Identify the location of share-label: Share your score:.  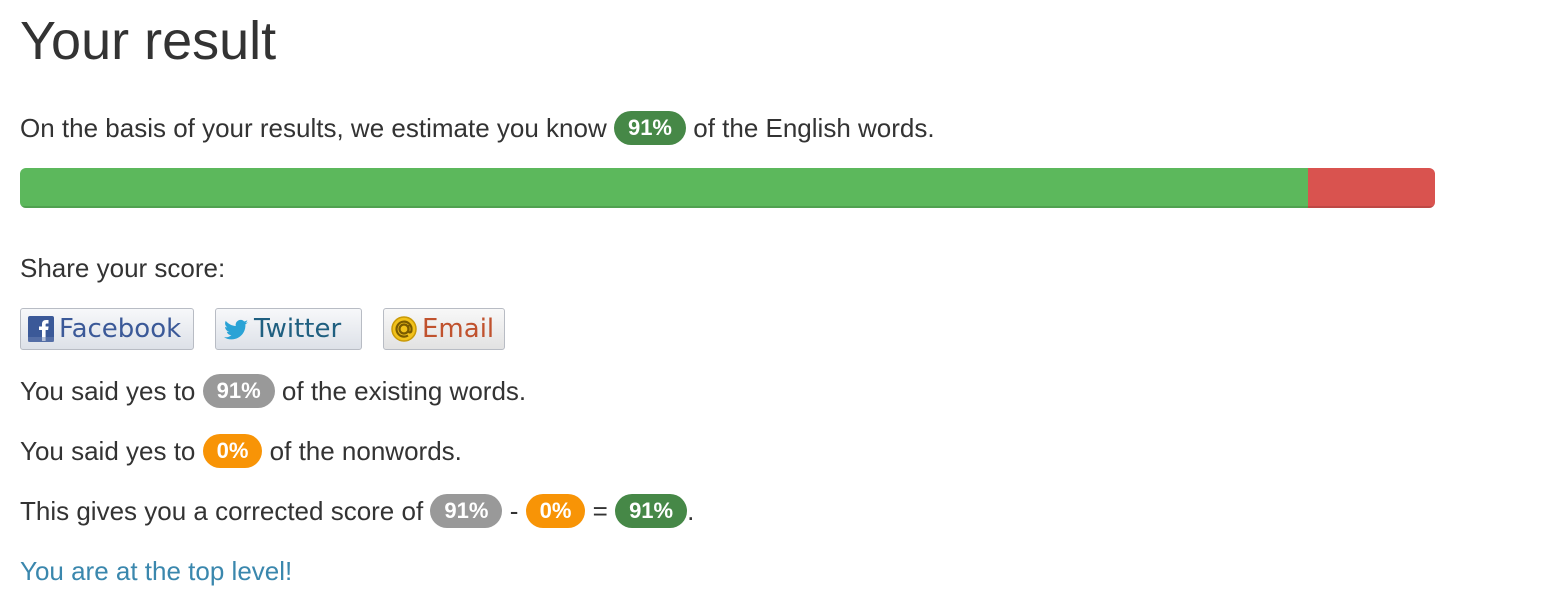
(123, 268).